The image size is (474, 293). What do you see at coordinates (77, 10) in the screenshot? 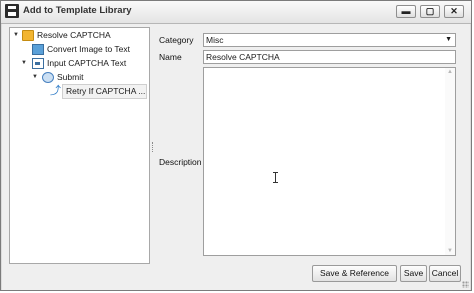
I see `window-title: Add to Template Library` at bounding box center [77, 10].